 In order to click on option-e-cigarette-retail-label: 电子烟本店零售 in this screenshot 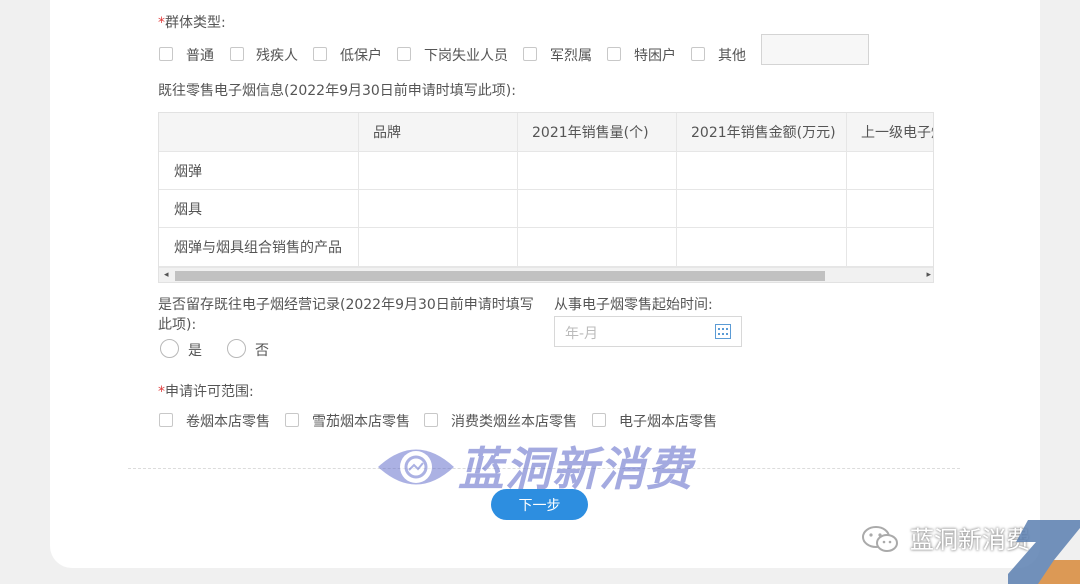, I will do `click(668, 422)`.